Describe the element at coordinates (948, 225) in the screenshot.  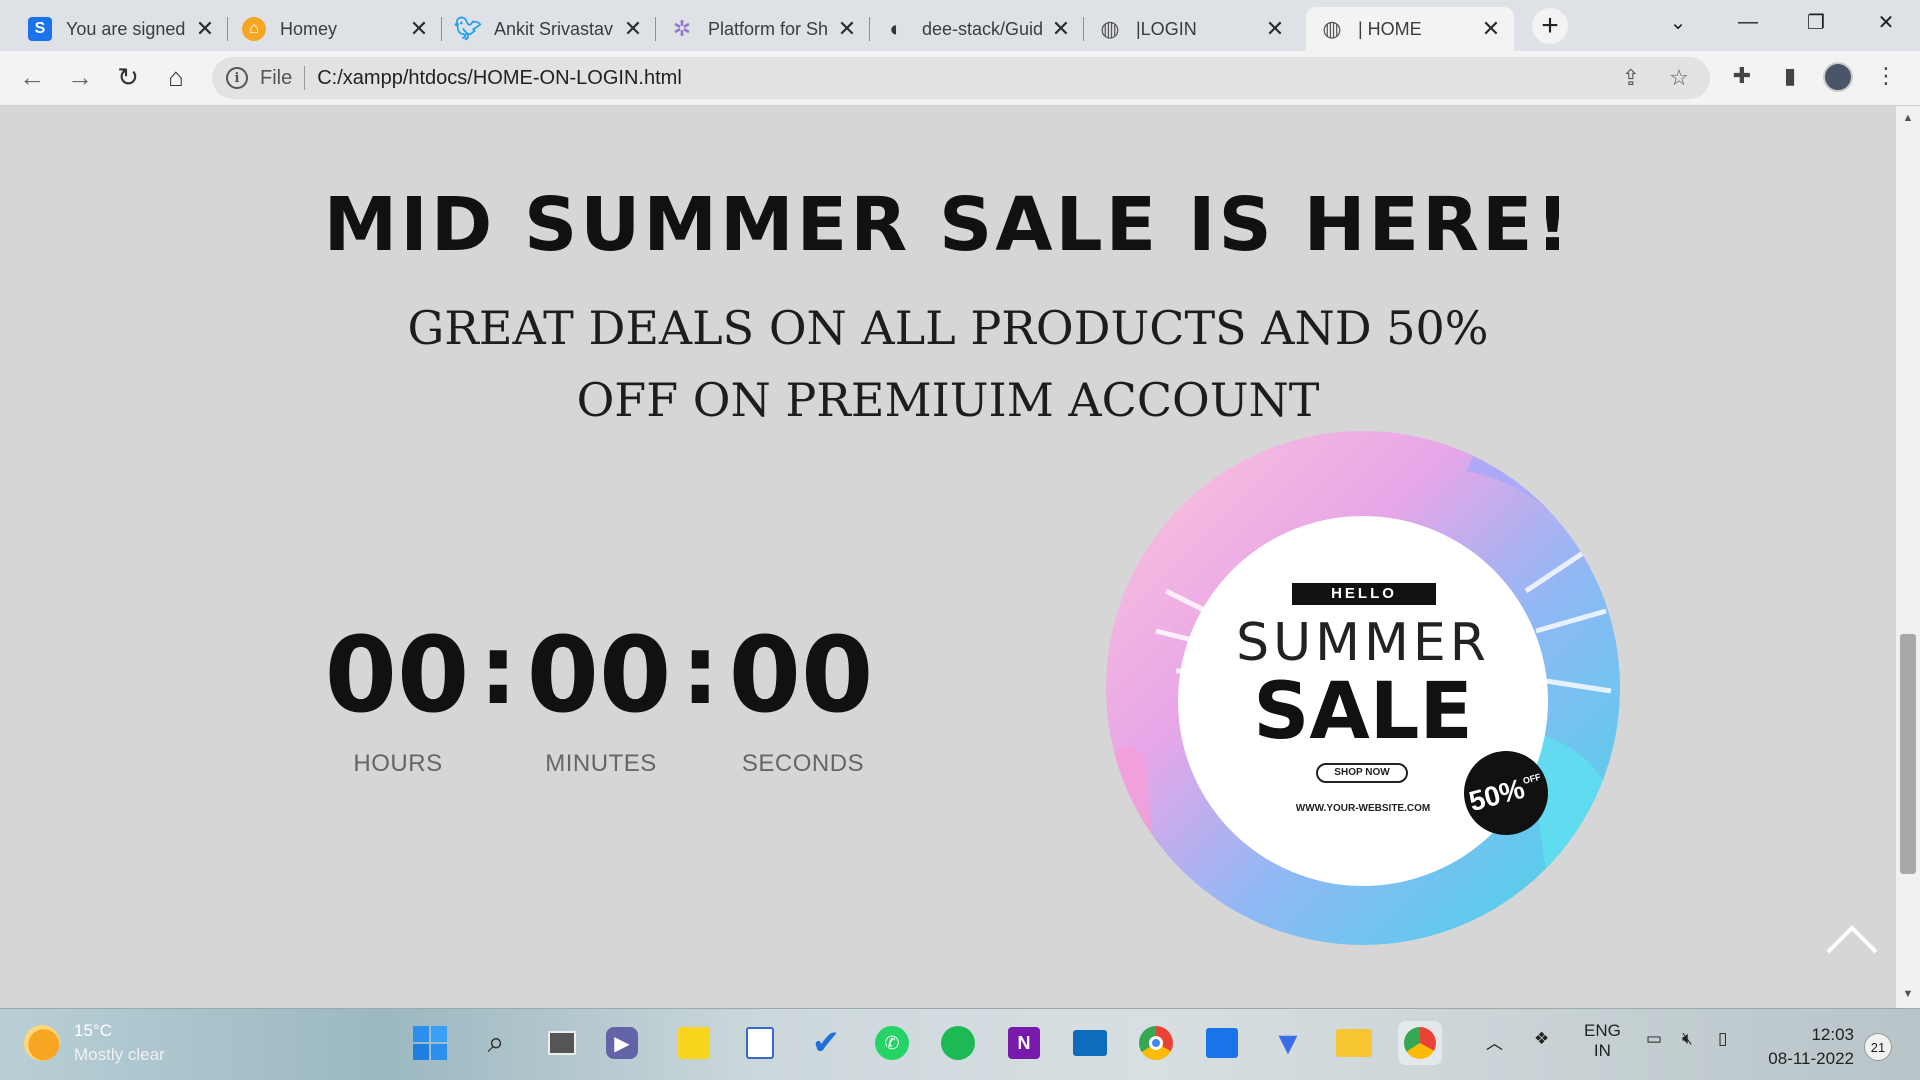
I see `sale-headline: MID SUMMER SALE IS HERE!` at that location.